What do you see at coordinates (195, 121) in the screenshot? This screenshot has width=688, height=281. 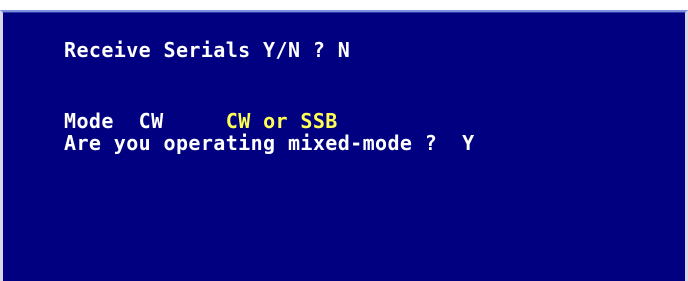 I see `mode-spacer` at bounding box center [195, 121].